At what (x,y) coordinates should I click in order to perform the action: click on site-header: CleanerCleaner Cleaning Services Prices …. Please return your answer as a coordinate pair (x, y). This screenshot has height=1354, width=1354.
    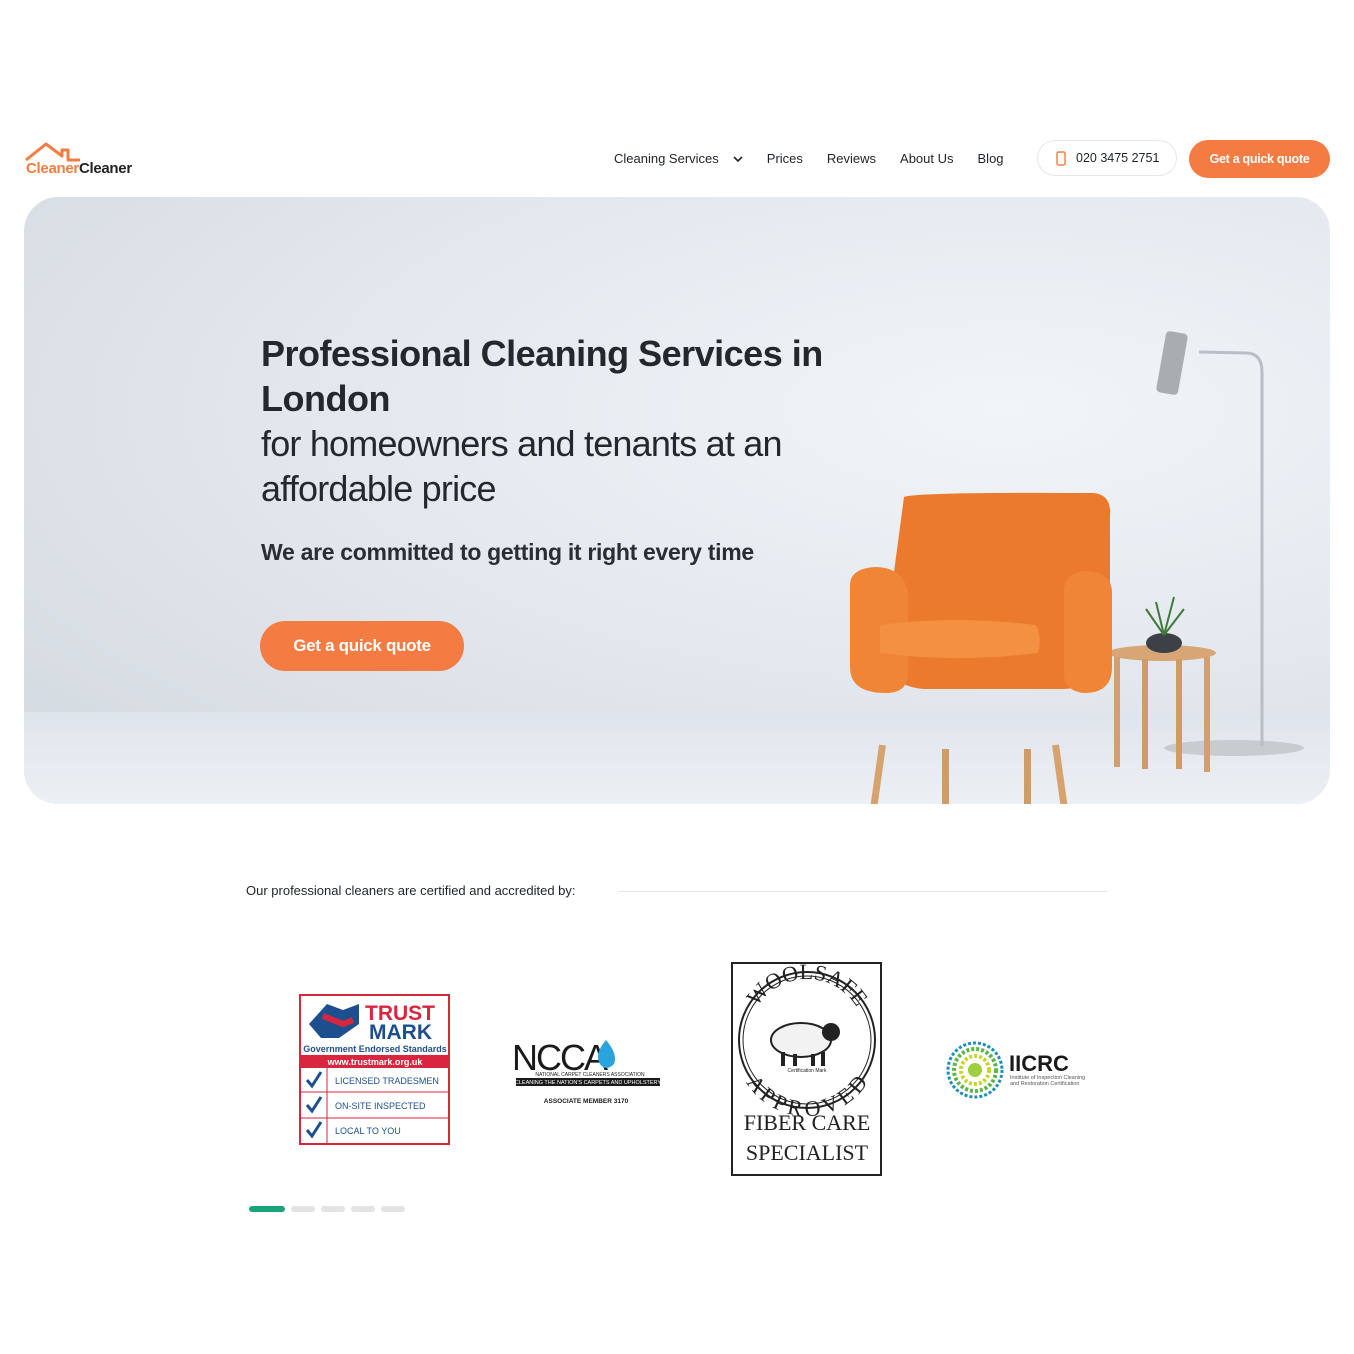
    Looking at the image, I should click on (677, 159).